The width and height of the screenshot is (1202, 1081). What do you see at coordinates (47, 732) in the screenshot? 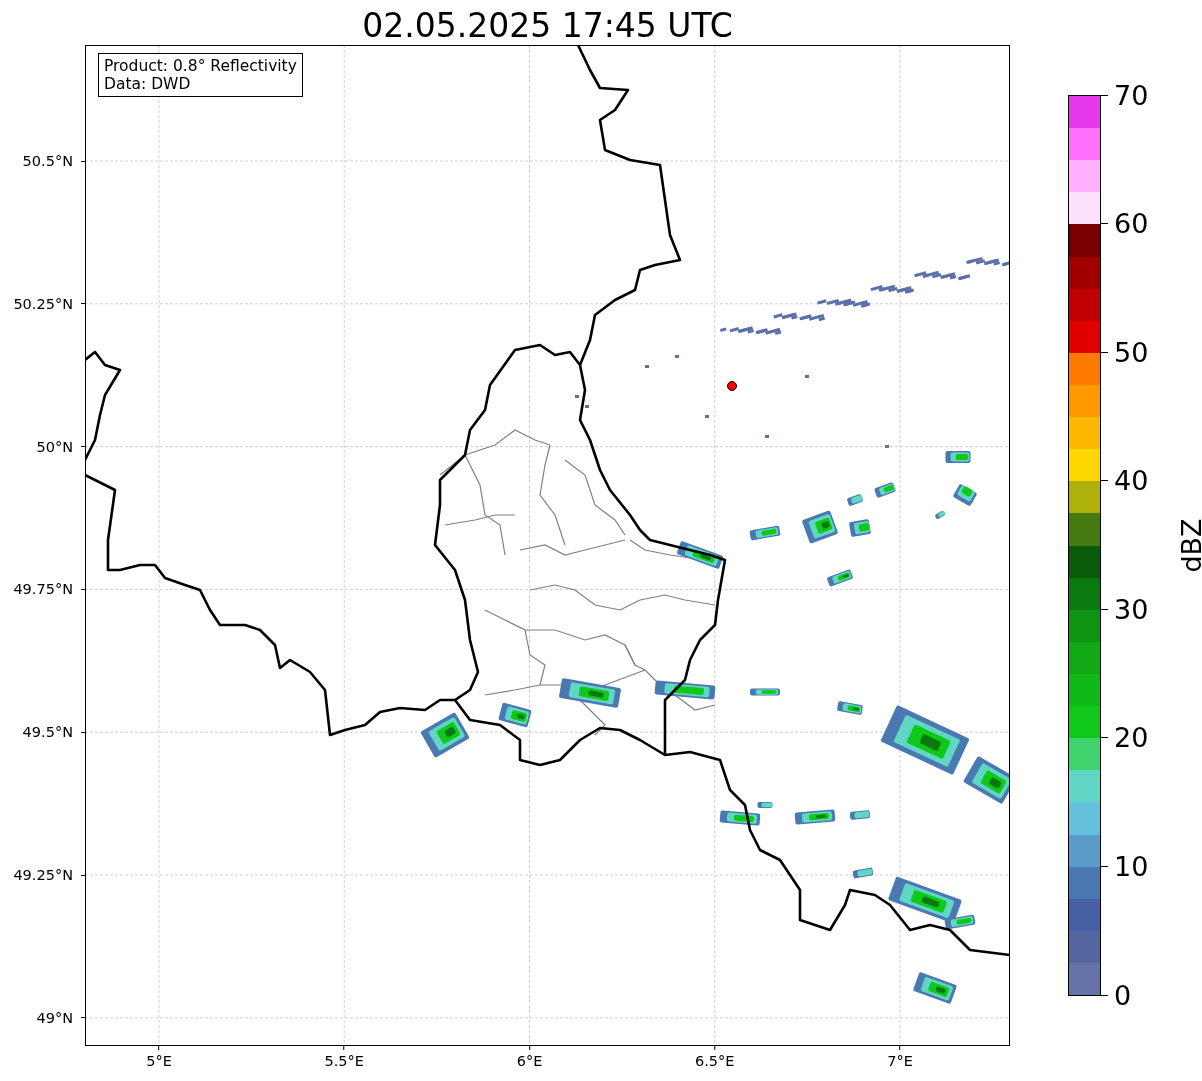
I see `tick-label: 49.5°N` at bounding box center [47, 732].